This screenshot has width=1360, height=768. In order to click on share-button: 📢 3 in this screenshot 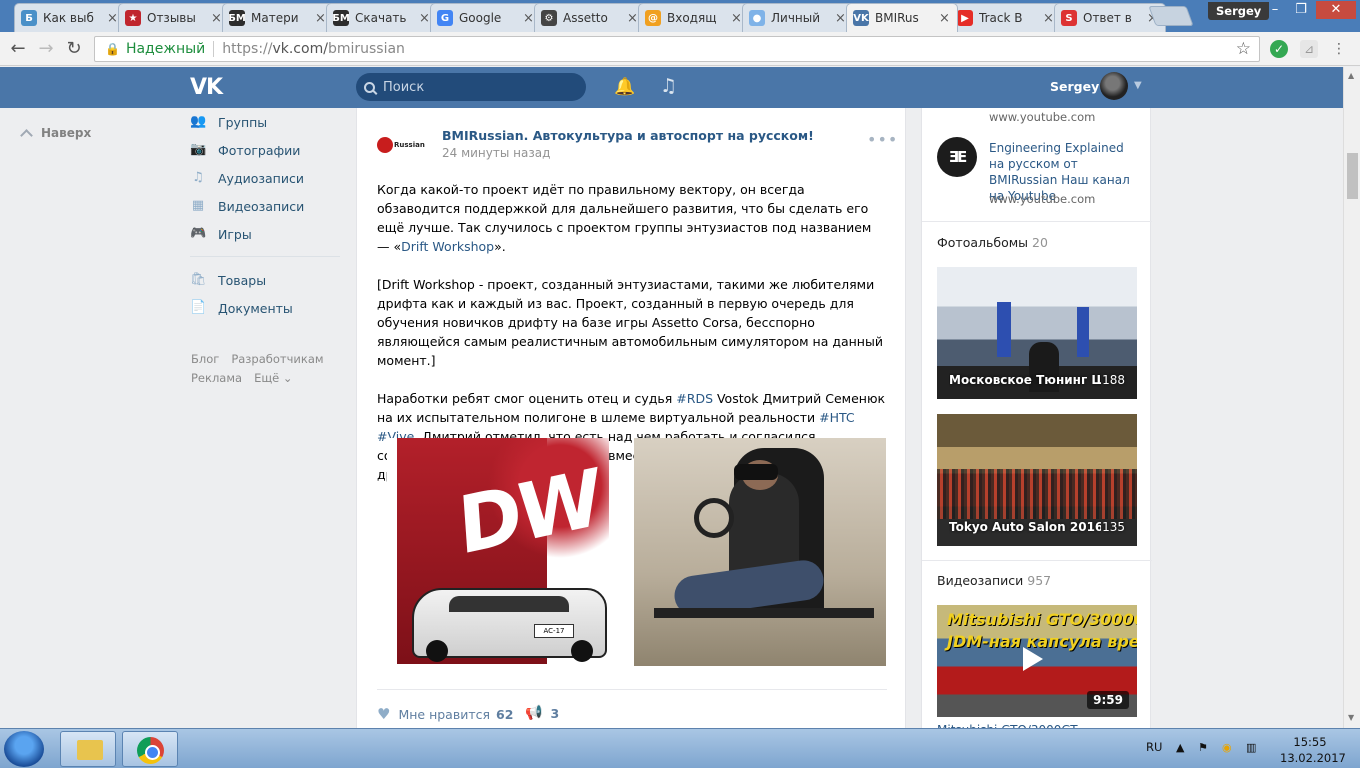, I will do `click(542, 713)`.